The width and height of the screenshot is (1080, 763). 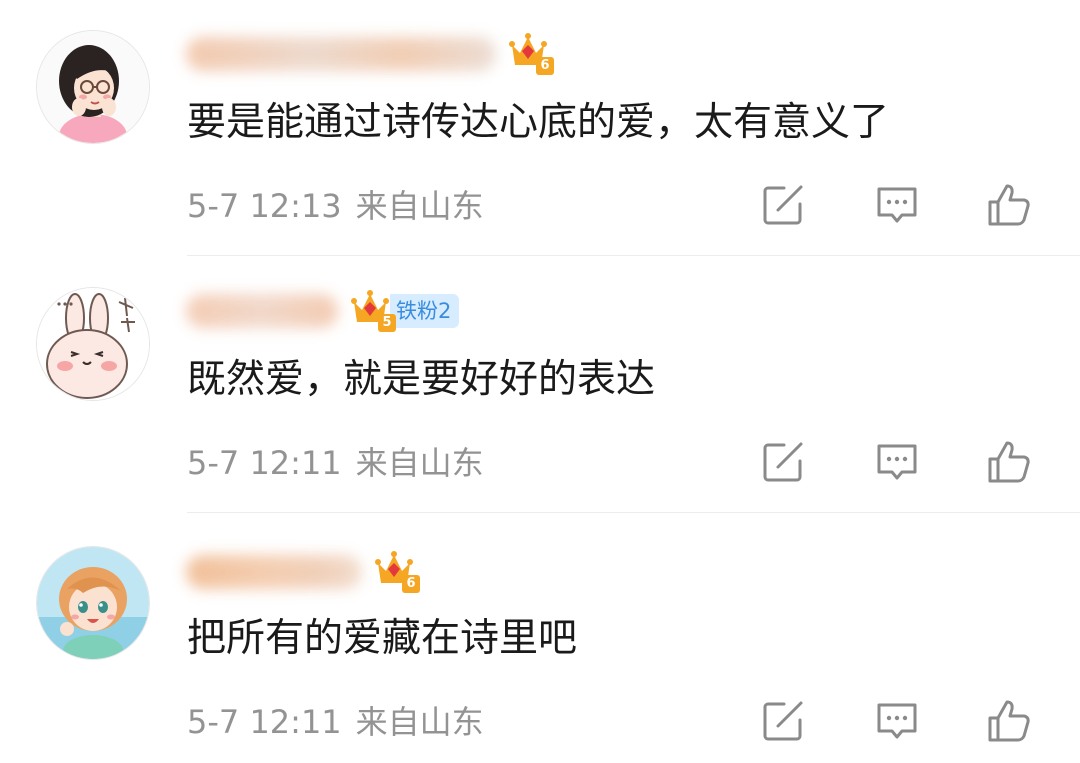 I want to click on crown-badge: 5, so click(x=373, y=311).